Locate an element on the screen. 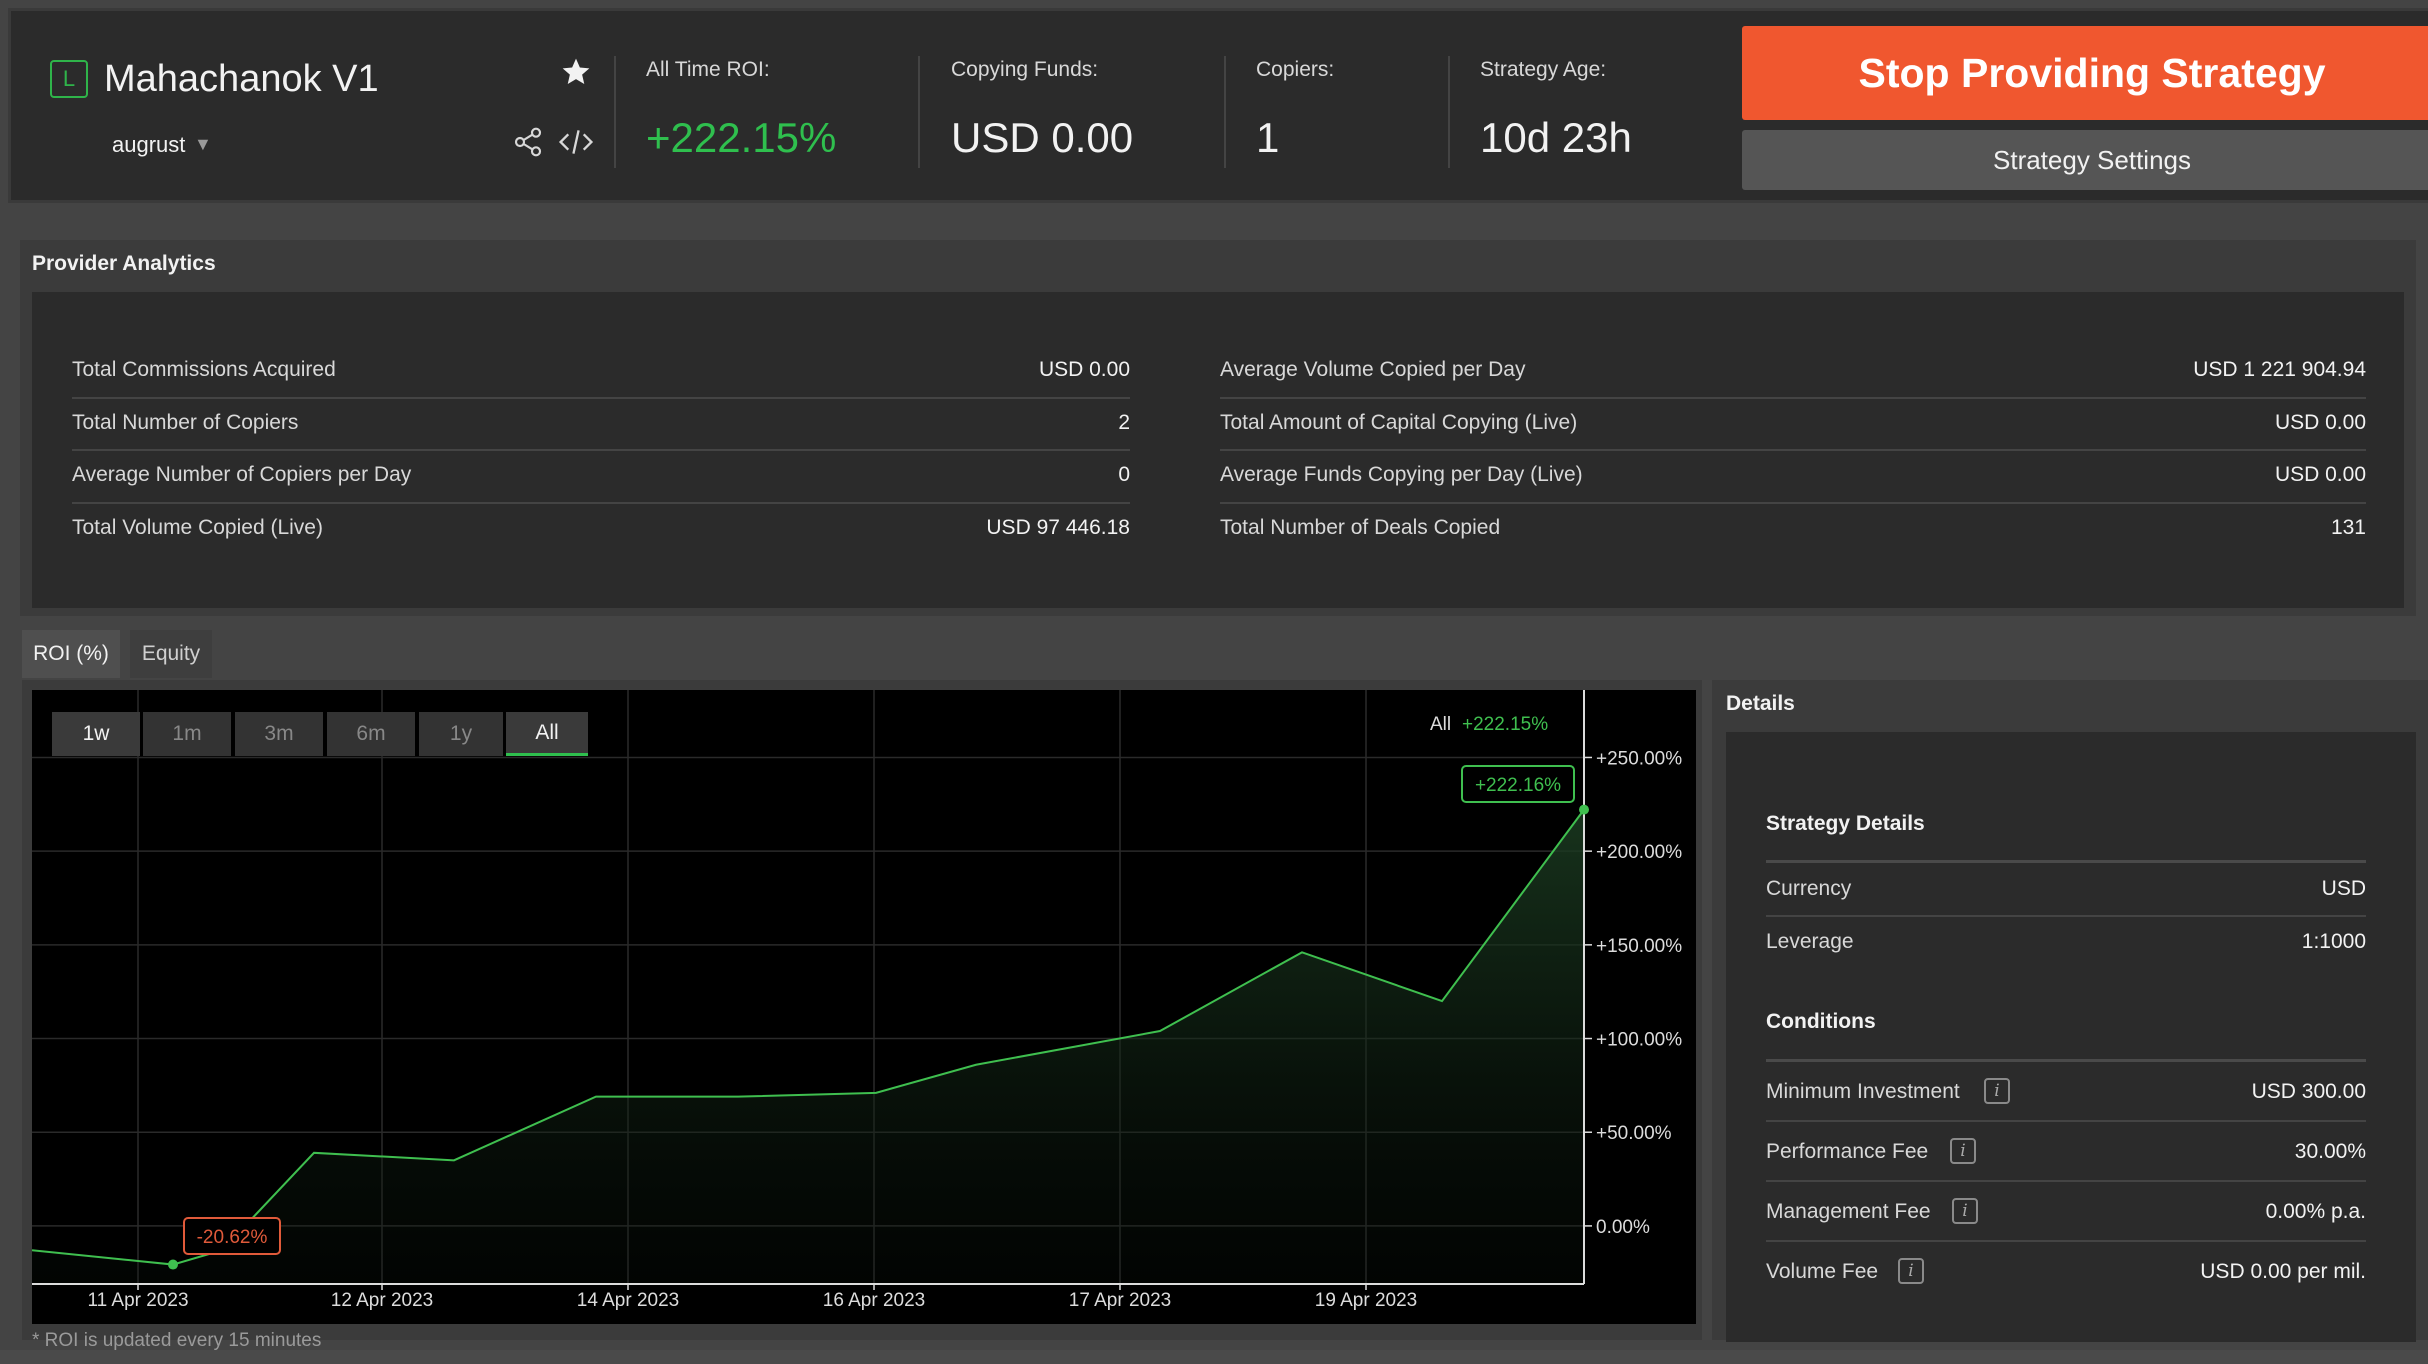 Image resolution: width=2428 pixels, height=1364 pixels. last-value-label: +222.16% is located at coordinates (1518, 785).